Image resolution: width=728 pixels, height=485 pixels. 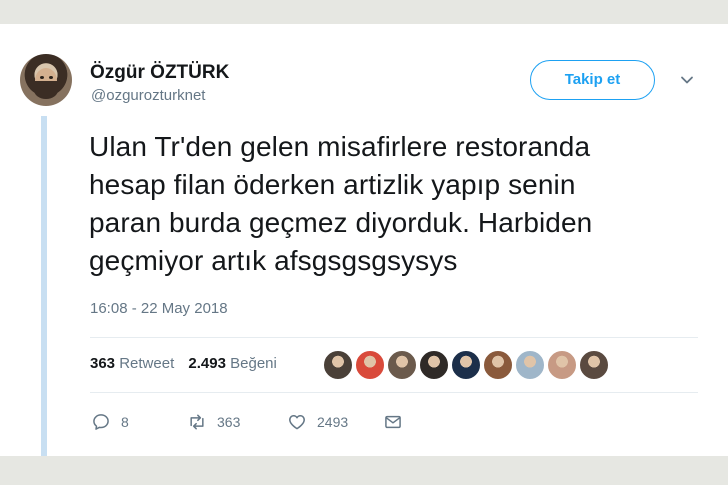 What do you see at coordinates (253, 363) in the screenshot?
I see `like-label: Beğeni` at bounding box center [253, 363].